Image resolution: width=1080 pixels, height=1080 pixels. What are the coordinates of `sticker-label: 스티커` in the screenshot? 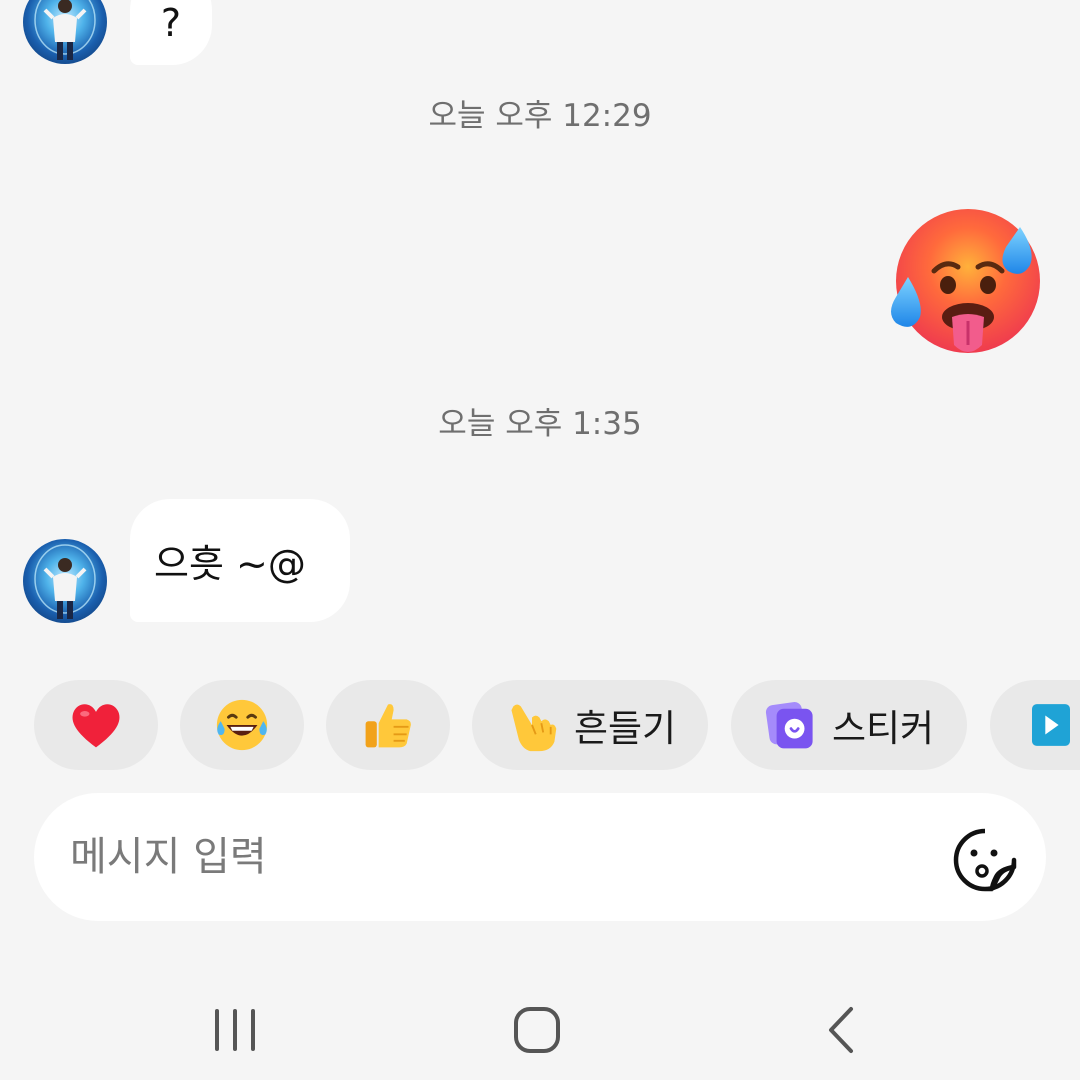 It's located at (883, 728).